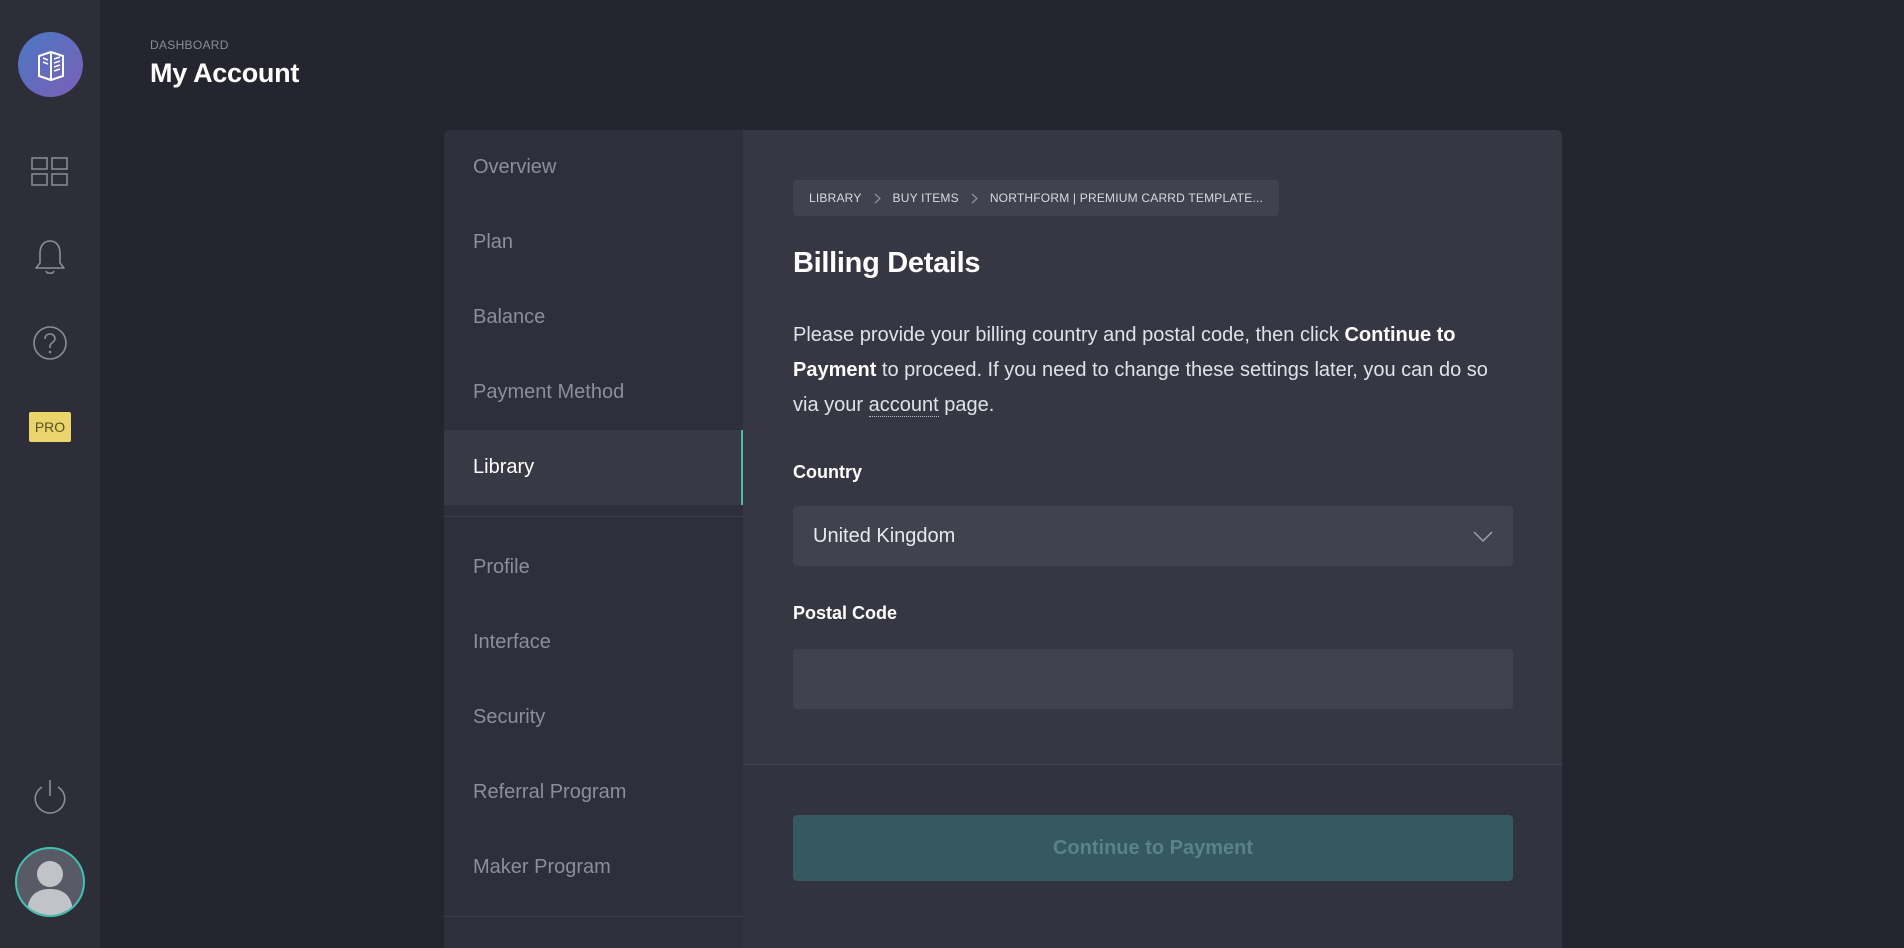 Image resolution: width=1904 pixels, height=948 pixels. I want to click on nav-item-overview: Overview, so click(593, 167).